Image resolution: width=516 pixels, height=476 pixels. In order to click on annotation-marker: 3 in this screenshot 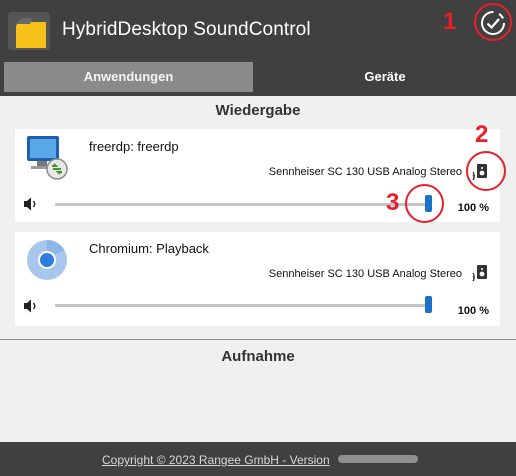, I will do `click(393, 202)`.